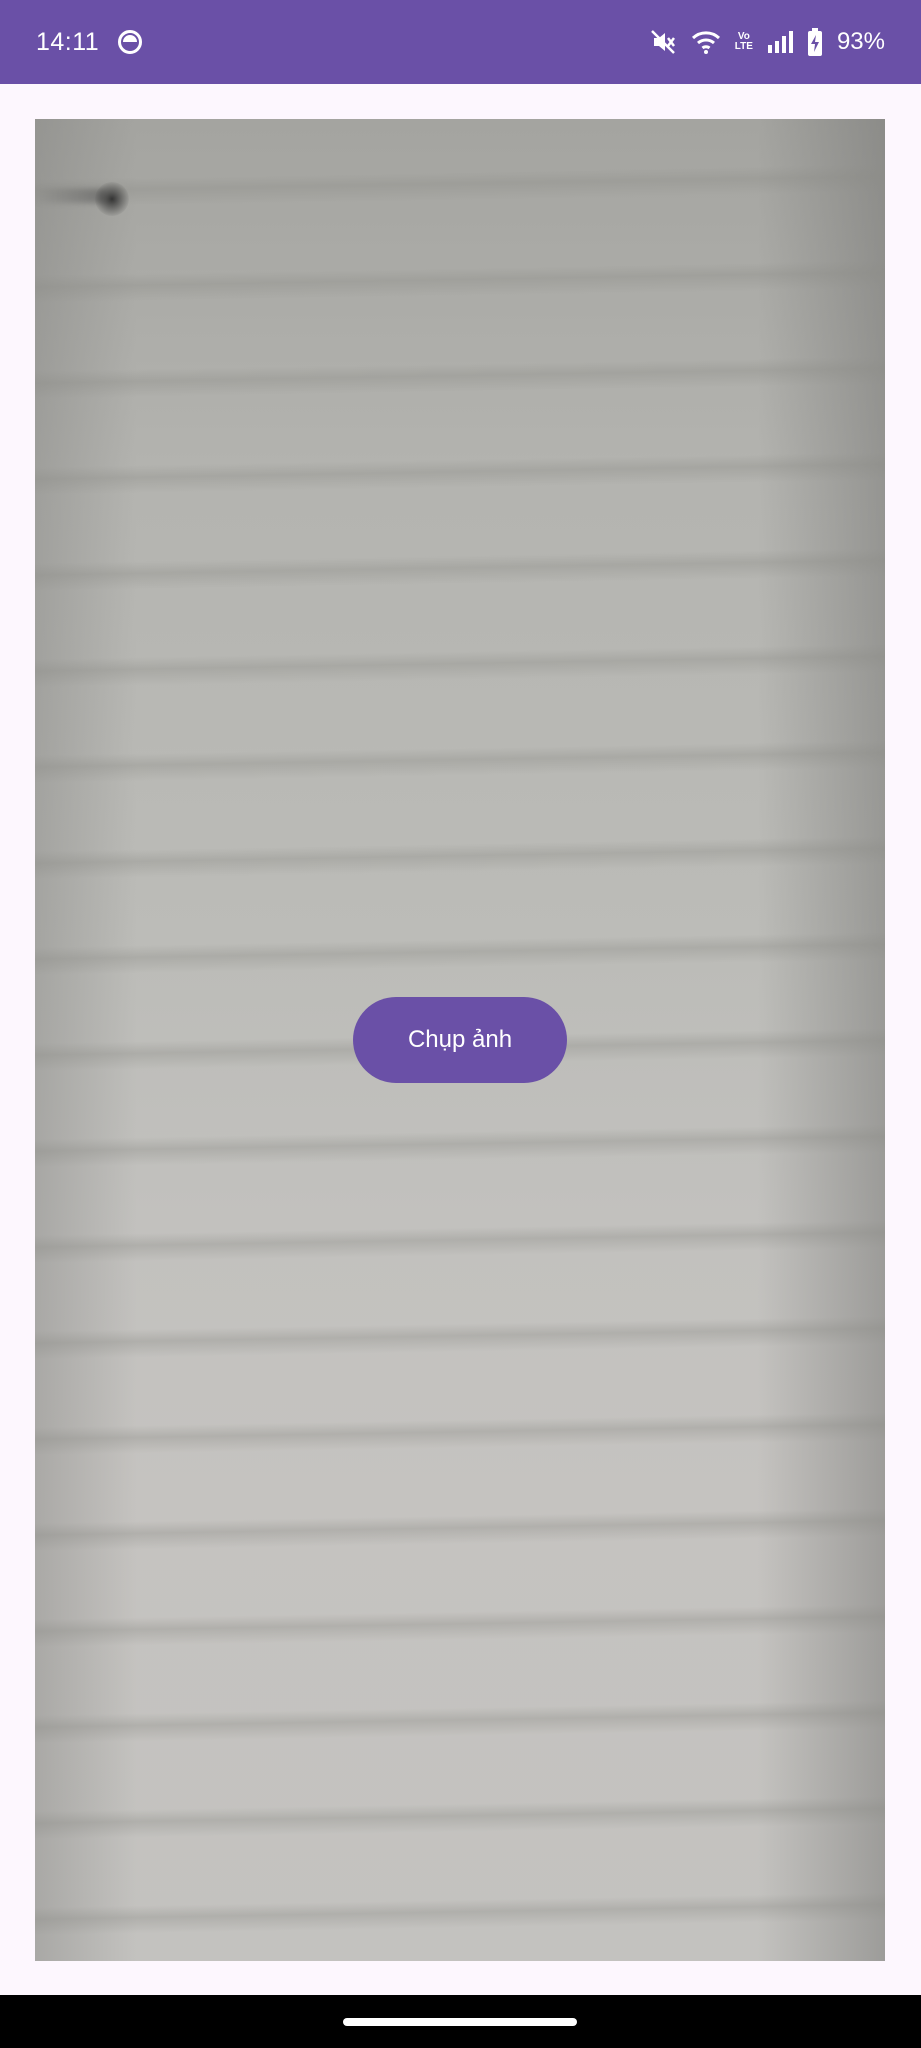 Image resolution: width=921 pixels, height=2048 pixels. I want to click on volte-icon: Vo LTE, so click(744, 42).